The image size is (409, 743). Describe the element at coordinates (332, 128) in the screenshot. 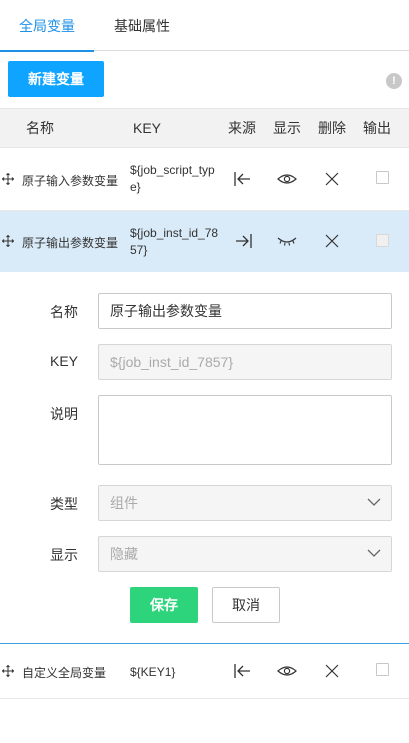

I see `header-delete: 删除` at that location.